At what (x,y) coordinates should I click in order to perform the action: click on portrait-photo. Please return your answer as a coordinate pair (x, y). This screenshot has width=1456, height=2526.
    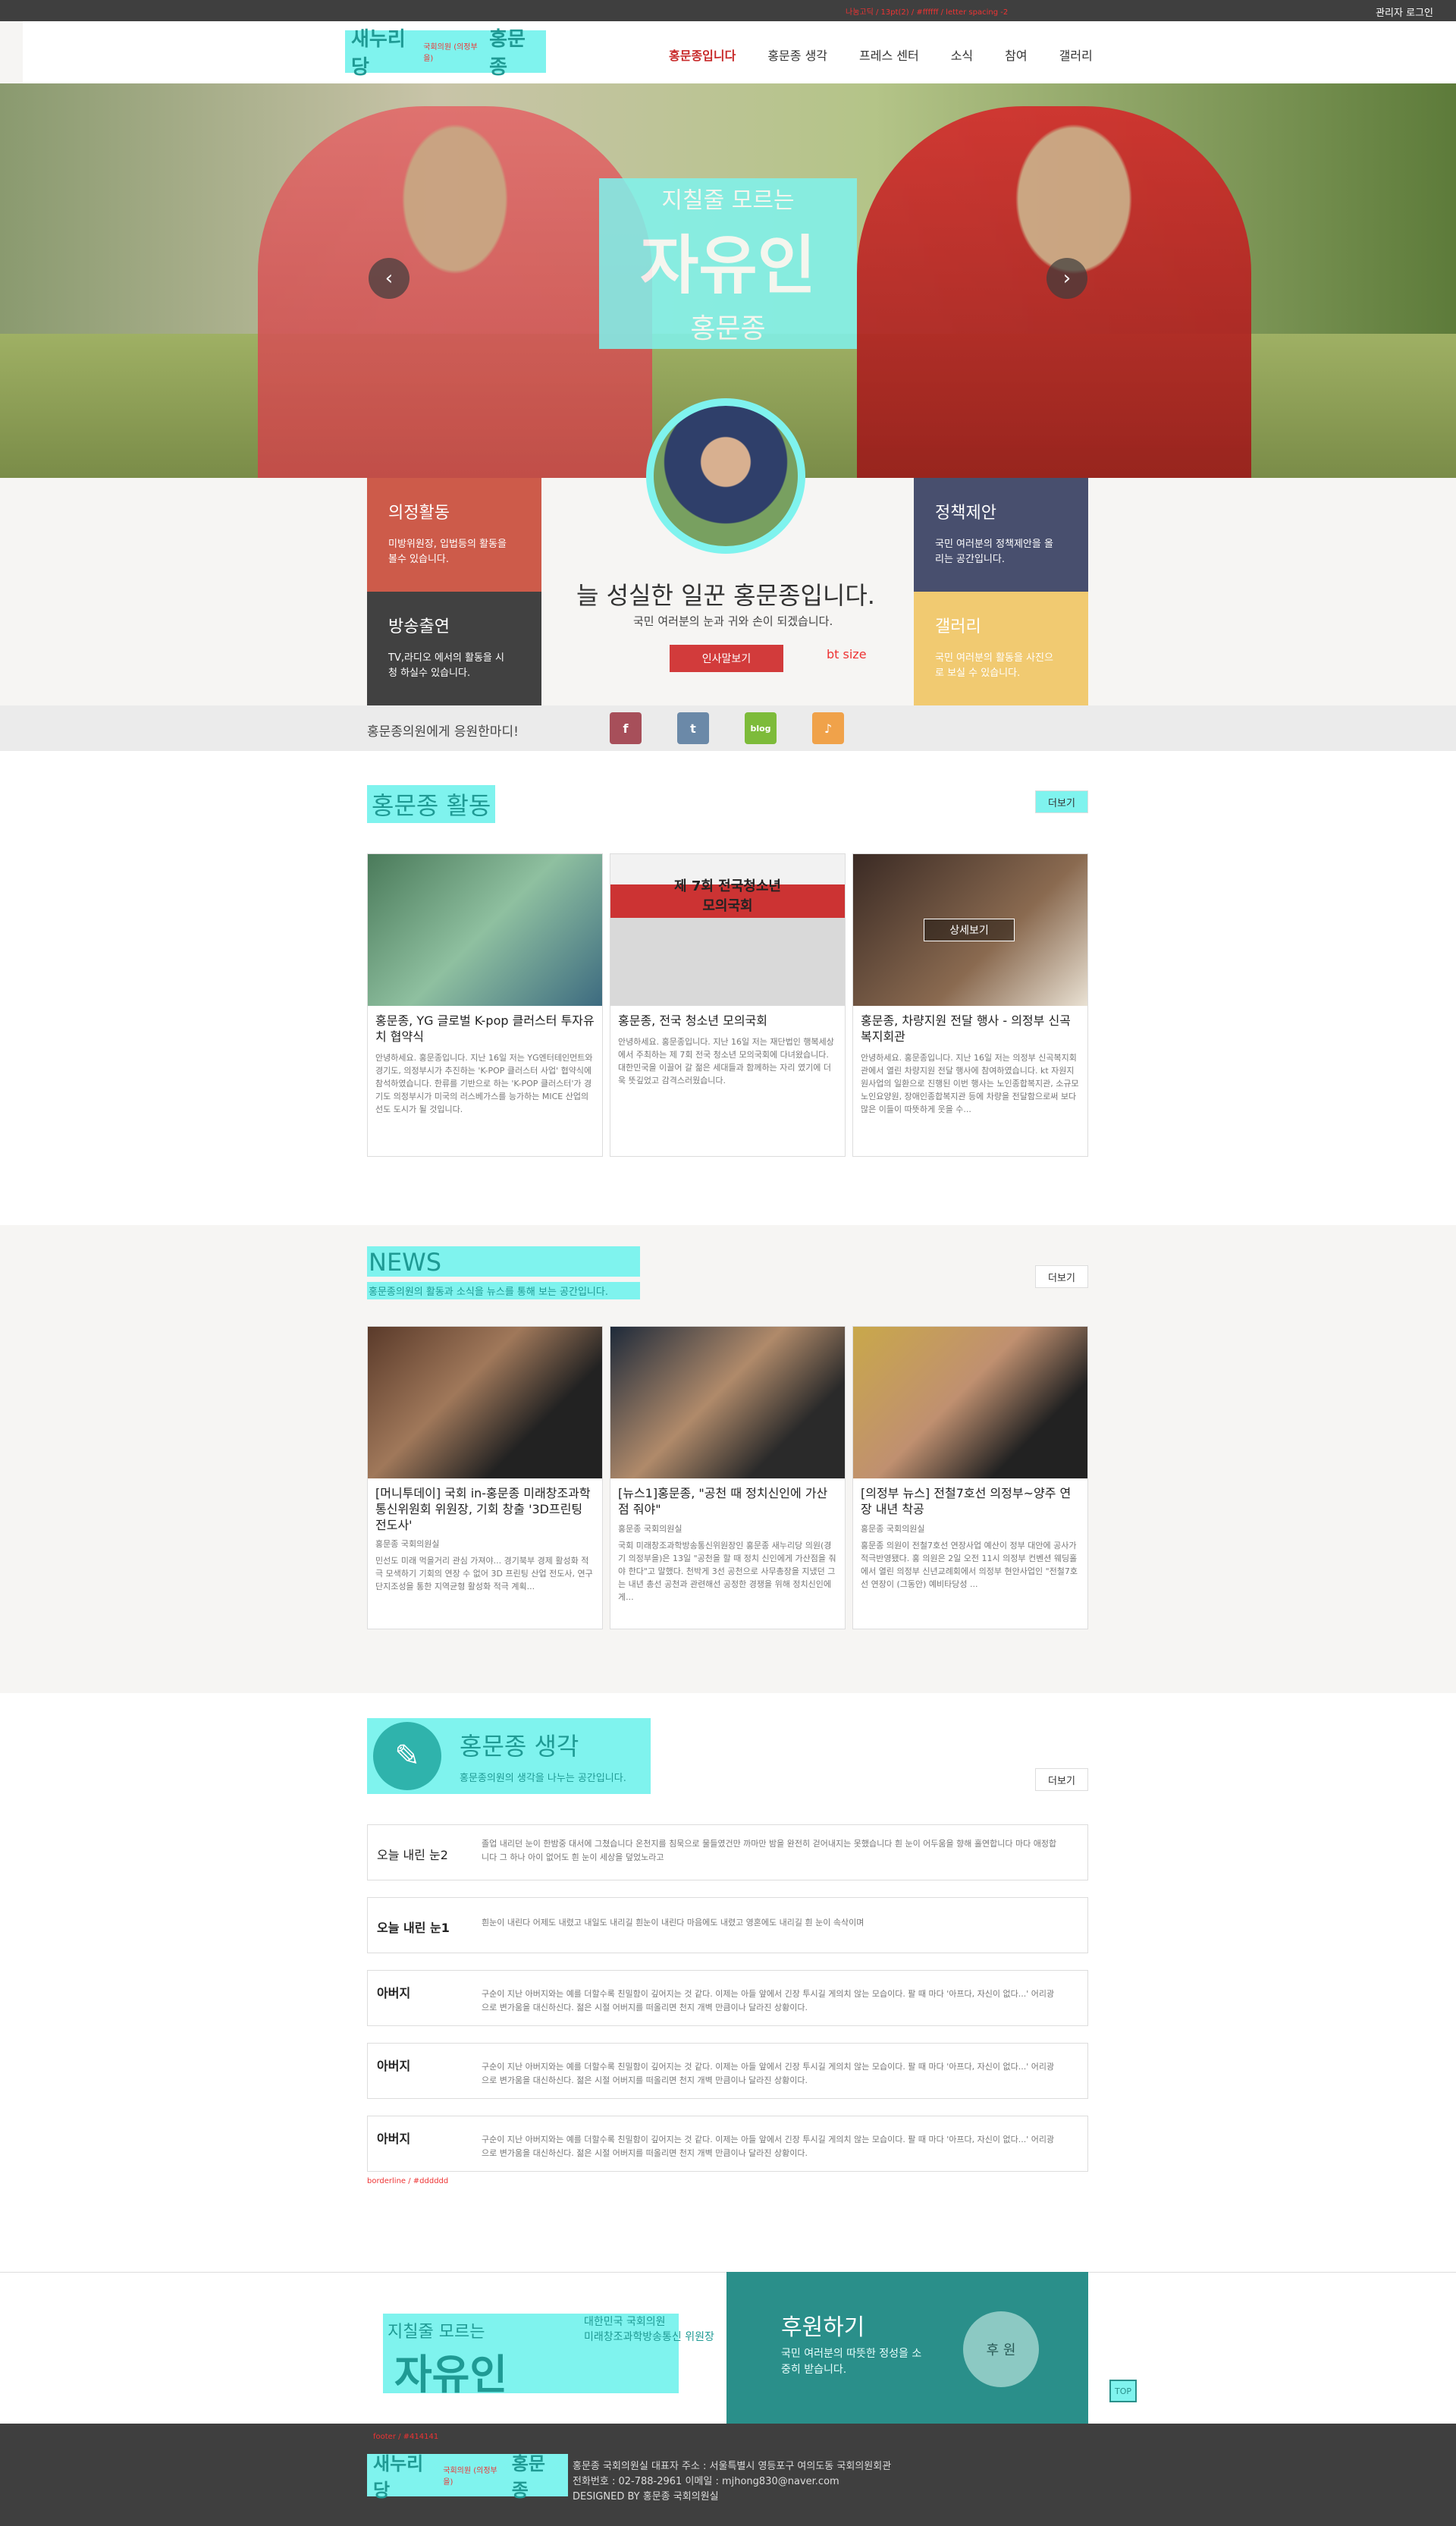
    Looking at the image, I should click on (725, 476).